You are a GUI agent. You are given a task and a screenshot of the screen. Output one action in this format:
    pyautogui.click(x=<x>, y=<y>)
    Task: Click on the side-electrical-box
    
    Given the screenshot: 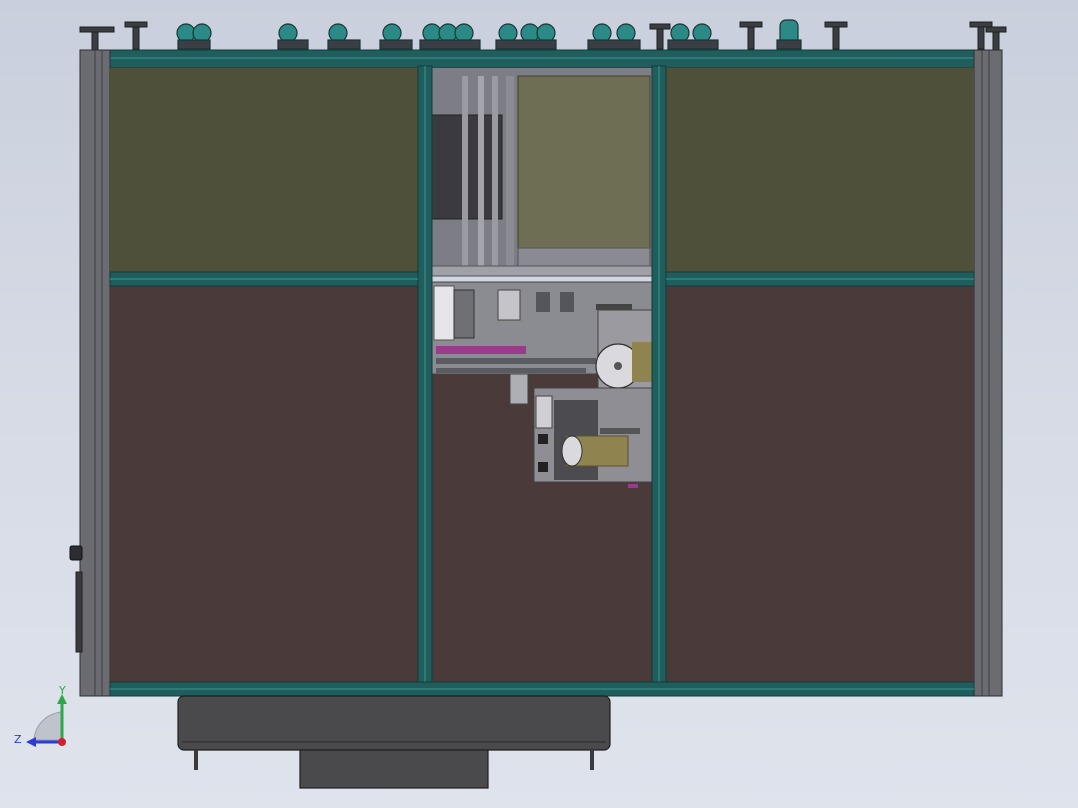 What is the action you would take?
    pyautogui.click(x=79, y=612)
    